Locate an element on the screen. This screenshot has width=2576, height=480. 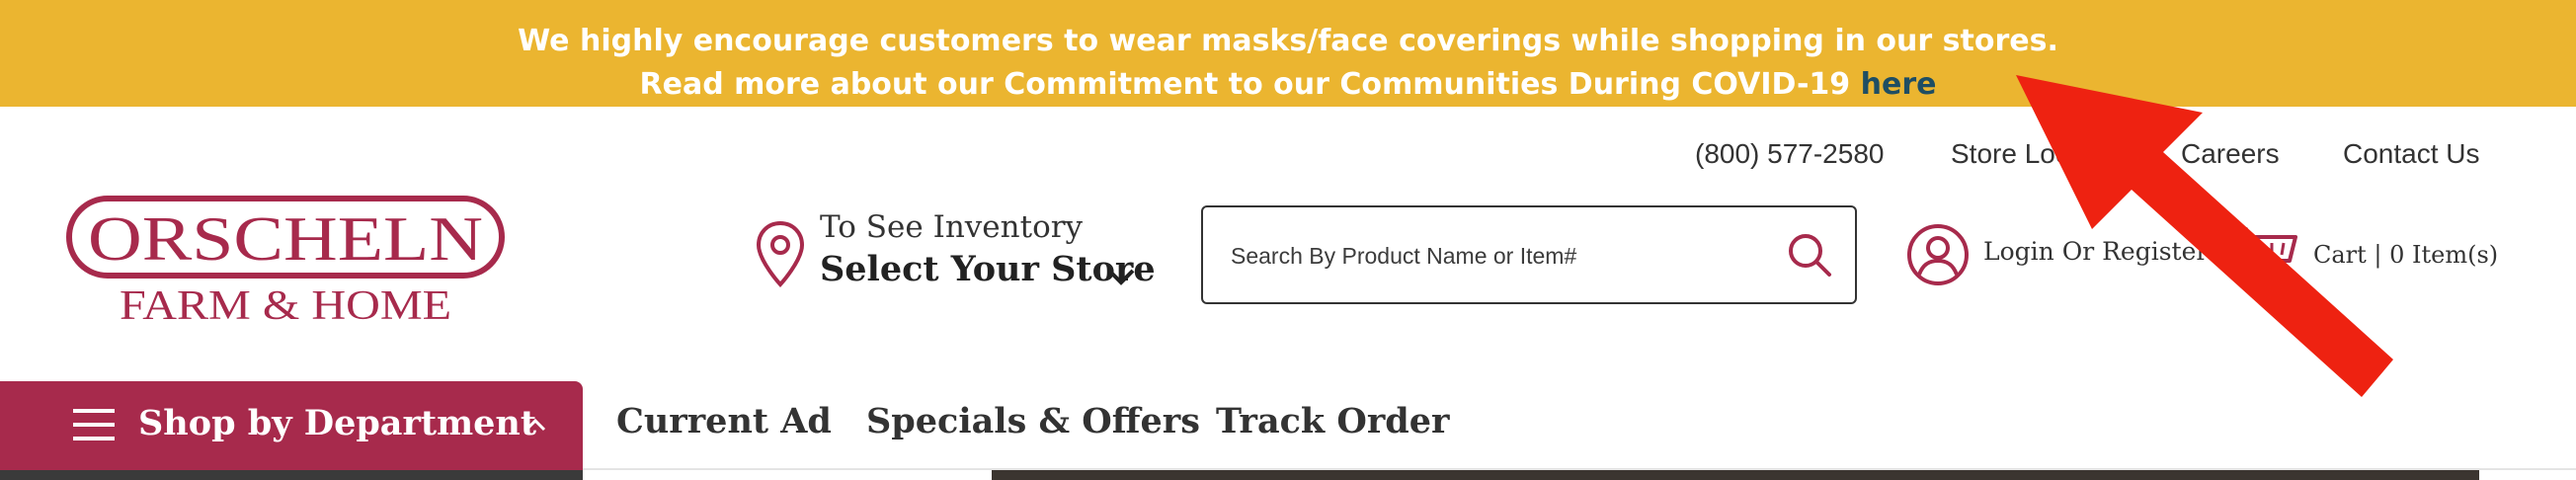
nav-specials-offers: Specials & Offers is located at coordinates (1033, 421).